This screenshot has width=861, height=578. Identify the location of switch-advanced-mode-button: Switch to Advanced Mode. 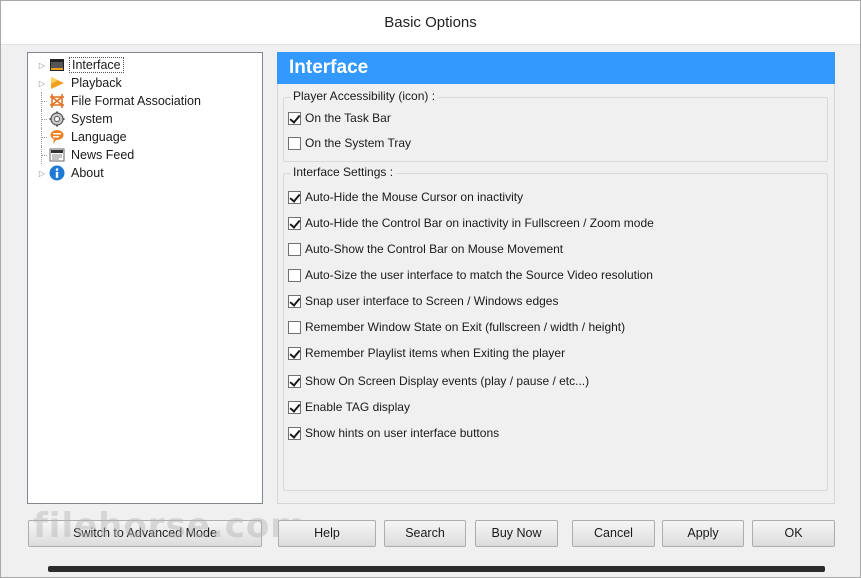
(145, 533).